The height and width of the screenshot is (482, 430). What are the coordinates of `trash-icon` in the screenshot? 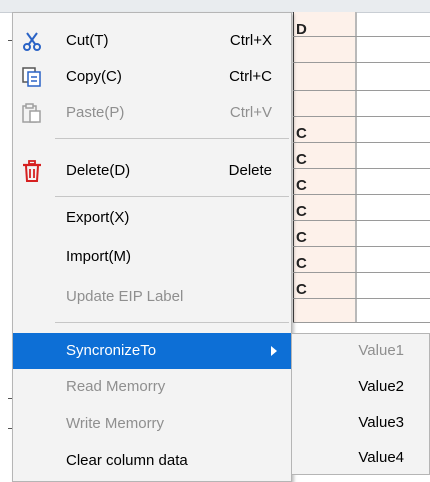 It's located at (32, 171).